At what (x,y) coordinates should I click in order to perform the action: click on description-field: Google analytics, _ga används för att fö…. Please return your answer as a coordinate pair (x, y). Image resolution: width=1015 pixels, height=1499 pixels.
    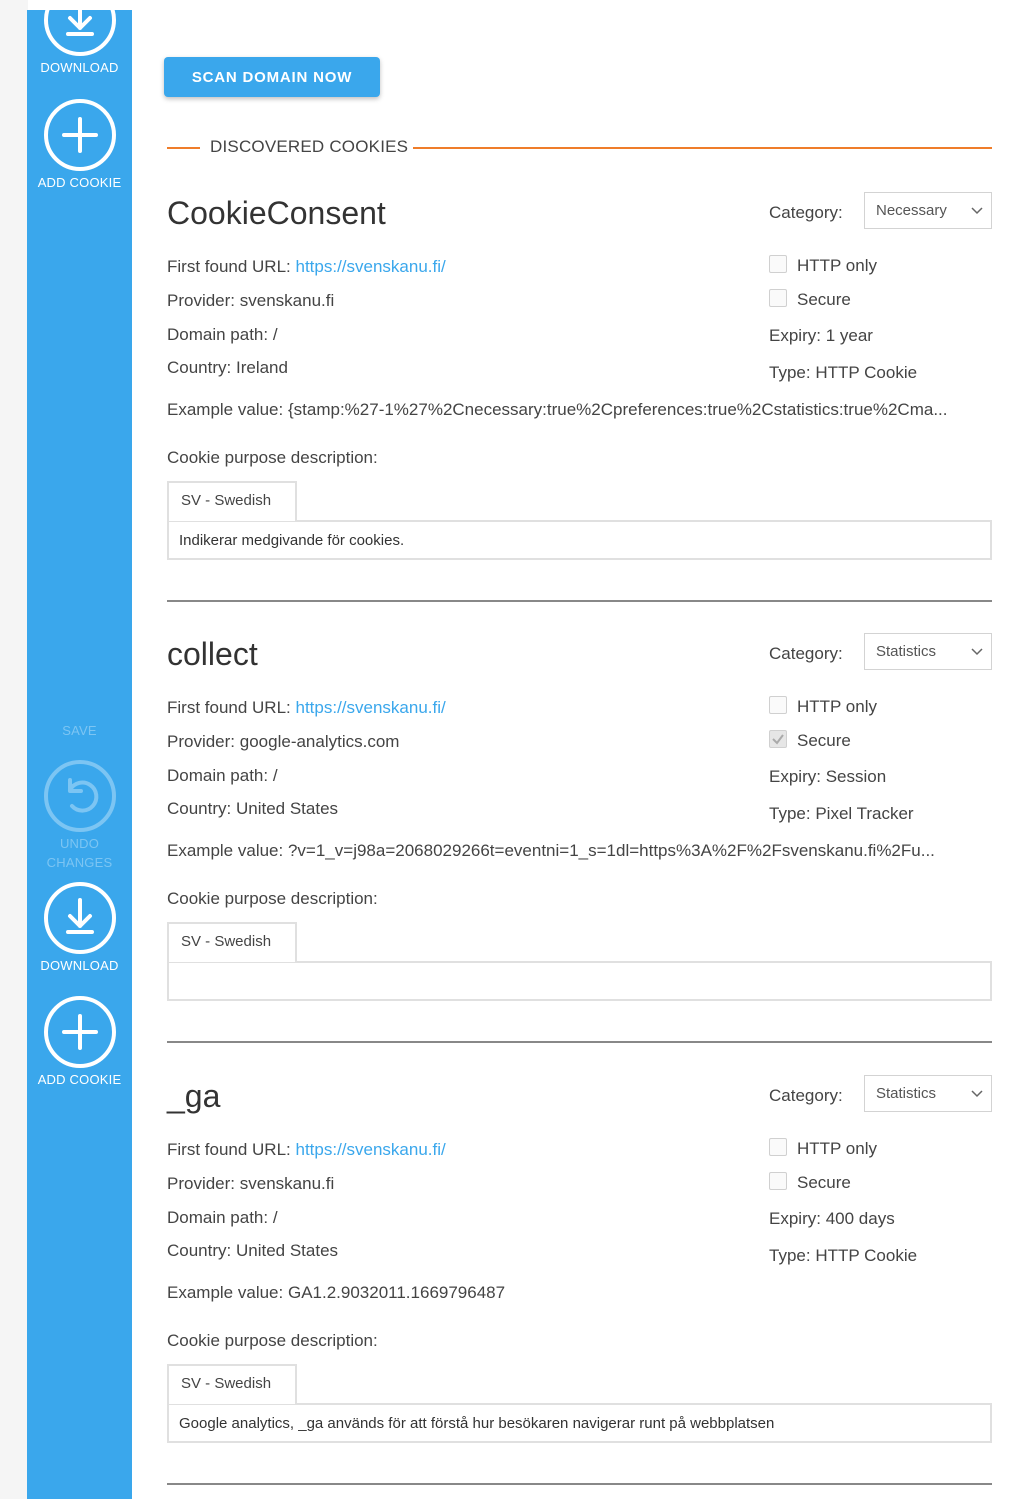
    Looking at the image, I should click on (579, 1423).